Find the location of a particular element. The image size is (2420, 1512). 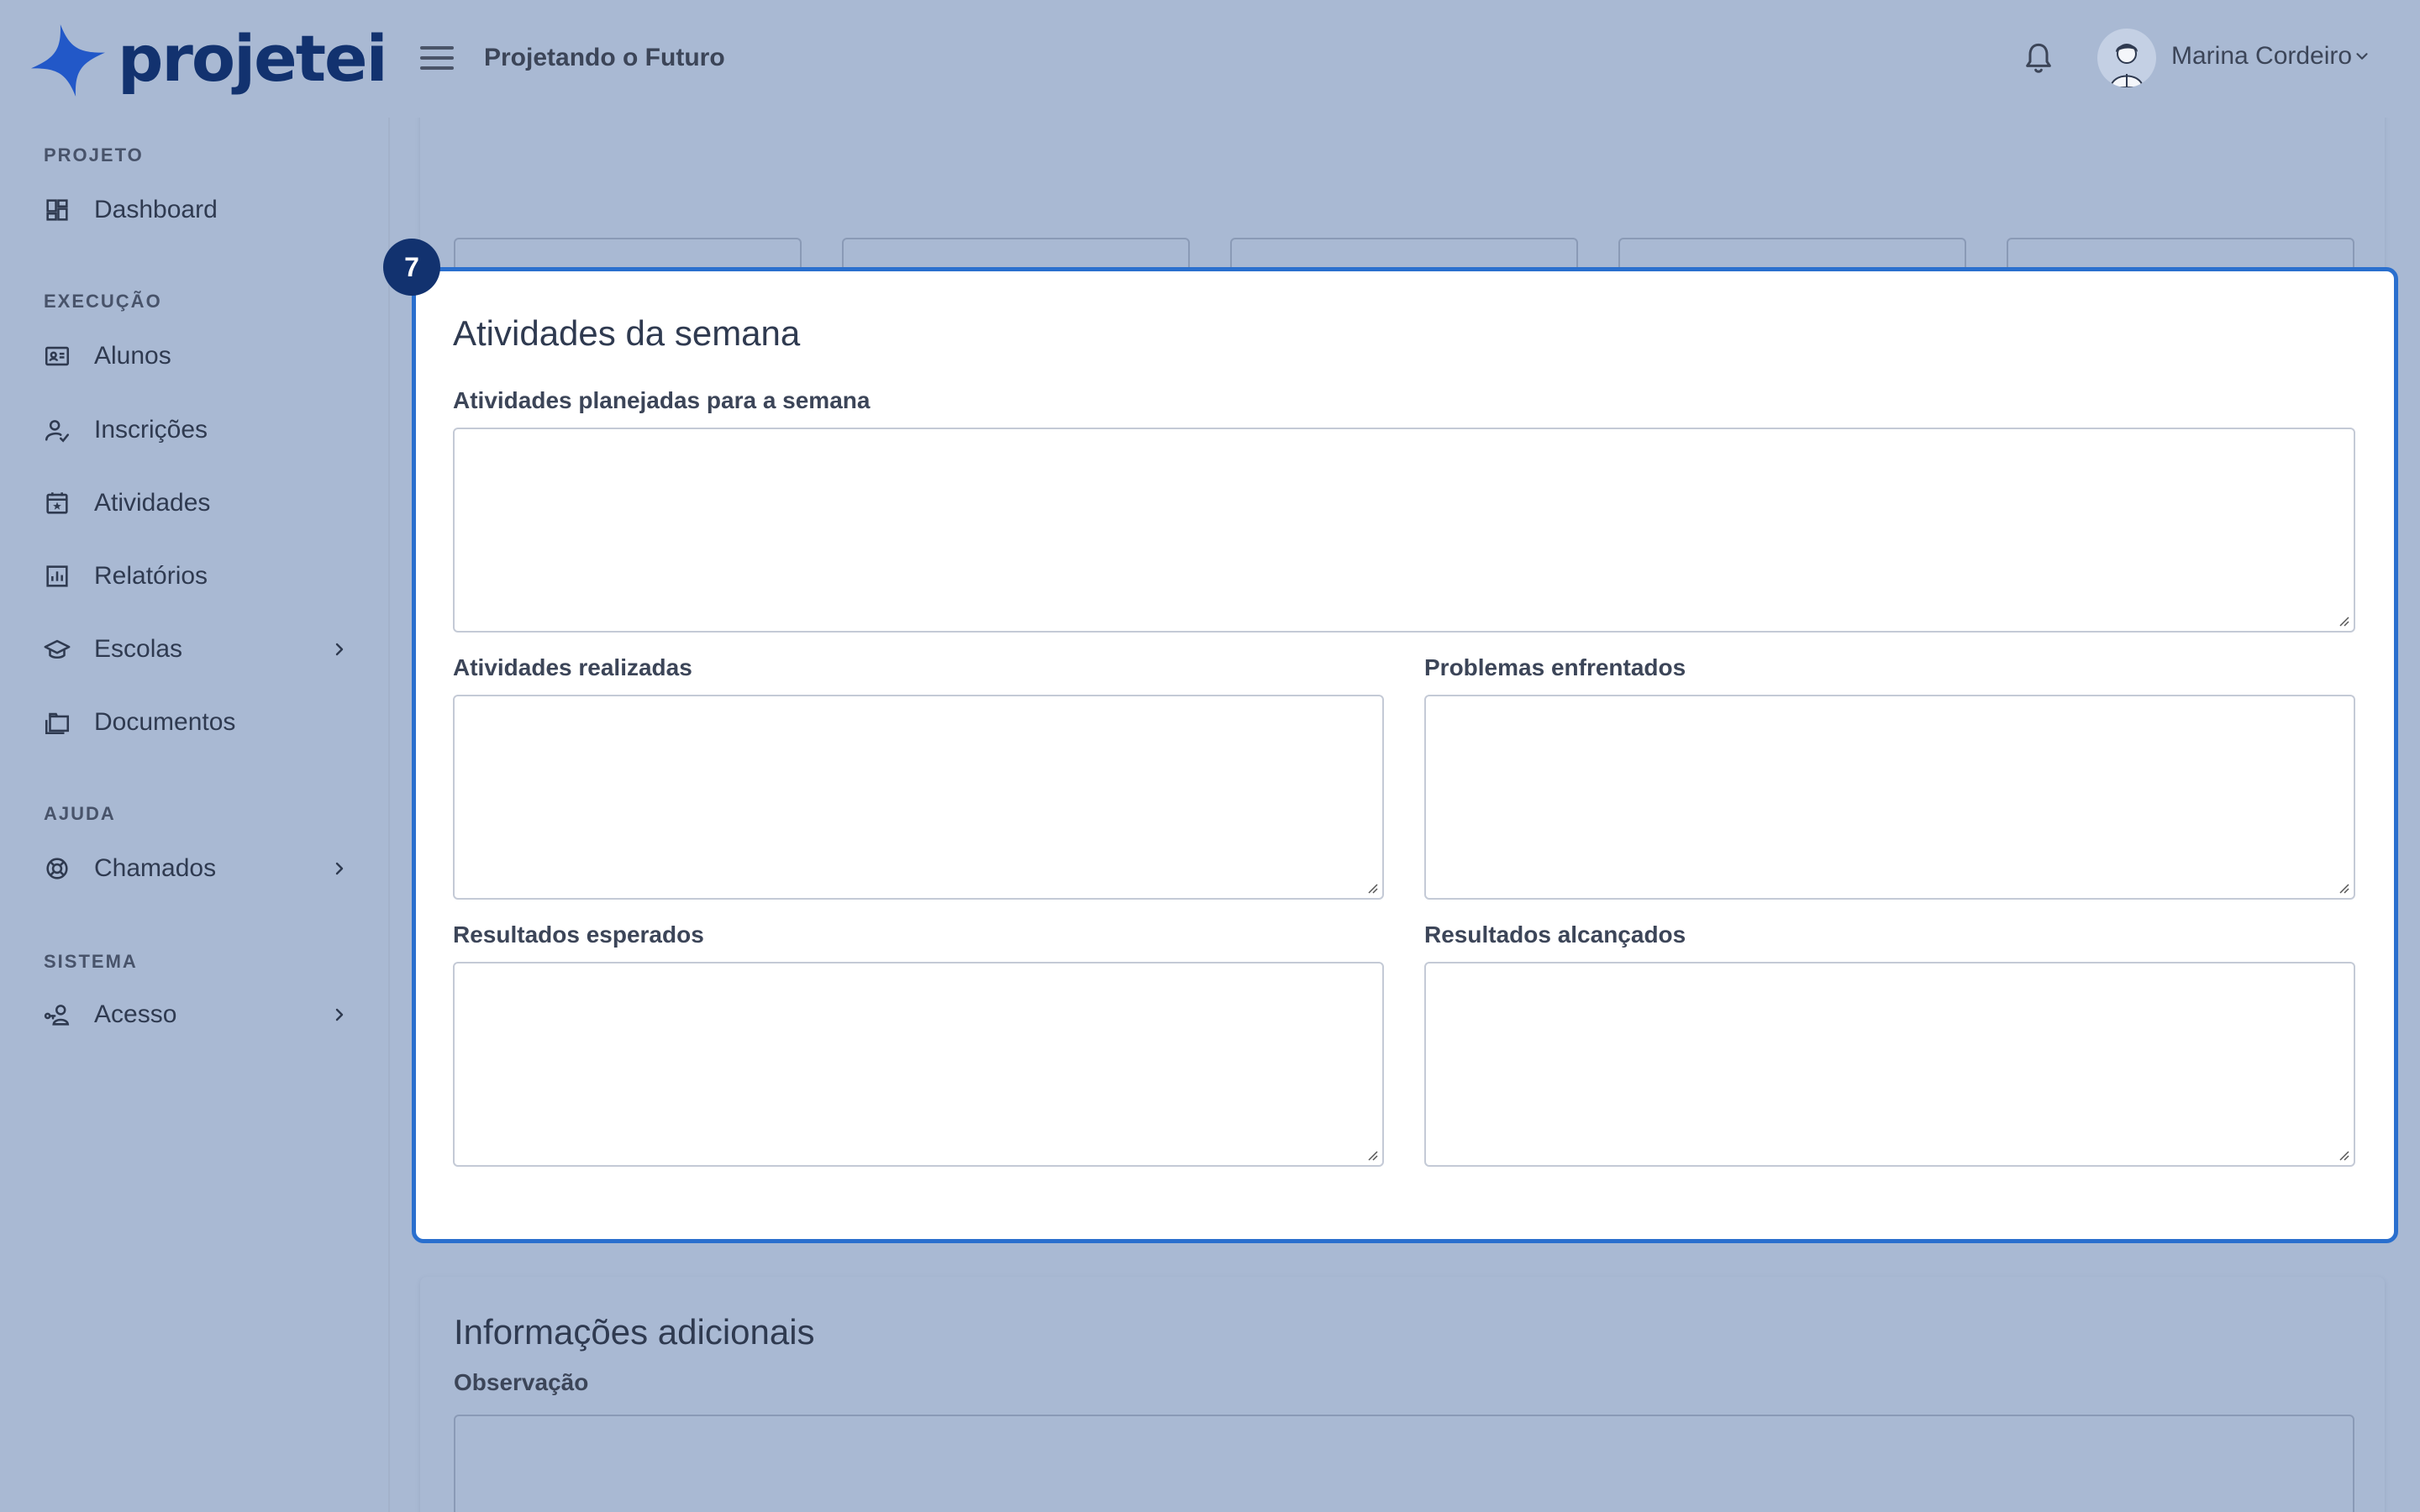

sidebar-item-alunos: Alunos is located at coordinates (195, 356).